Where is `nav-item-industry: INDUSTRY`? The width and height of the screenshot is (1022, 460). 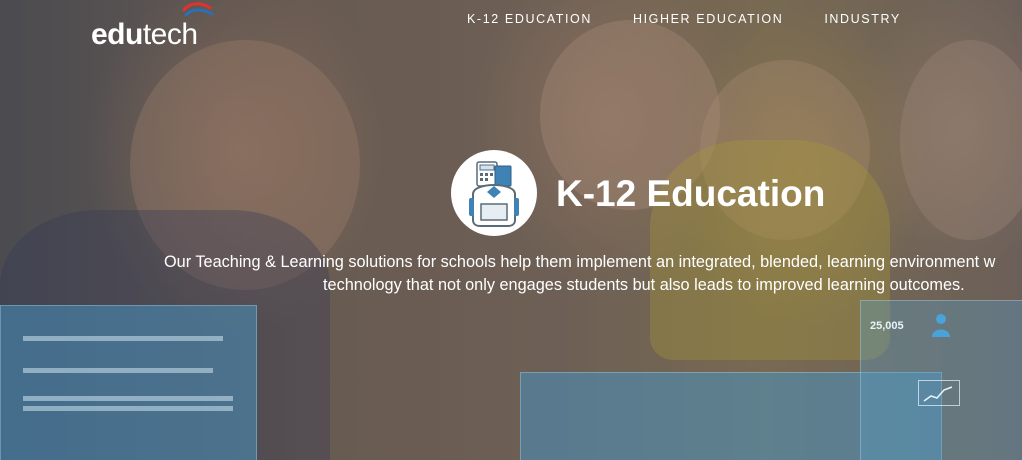 nav-item-industry: INDUSTRY is located at coordinates (862, 19).